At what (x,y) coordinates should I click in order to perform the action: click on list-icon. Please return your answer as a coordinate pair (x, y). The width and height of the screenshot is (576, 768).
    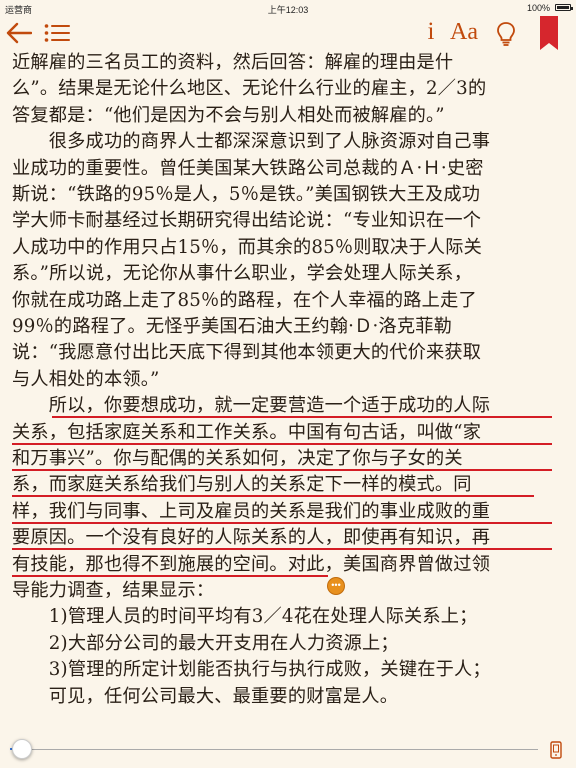
    Looking at the image, I should click on (57, 33).